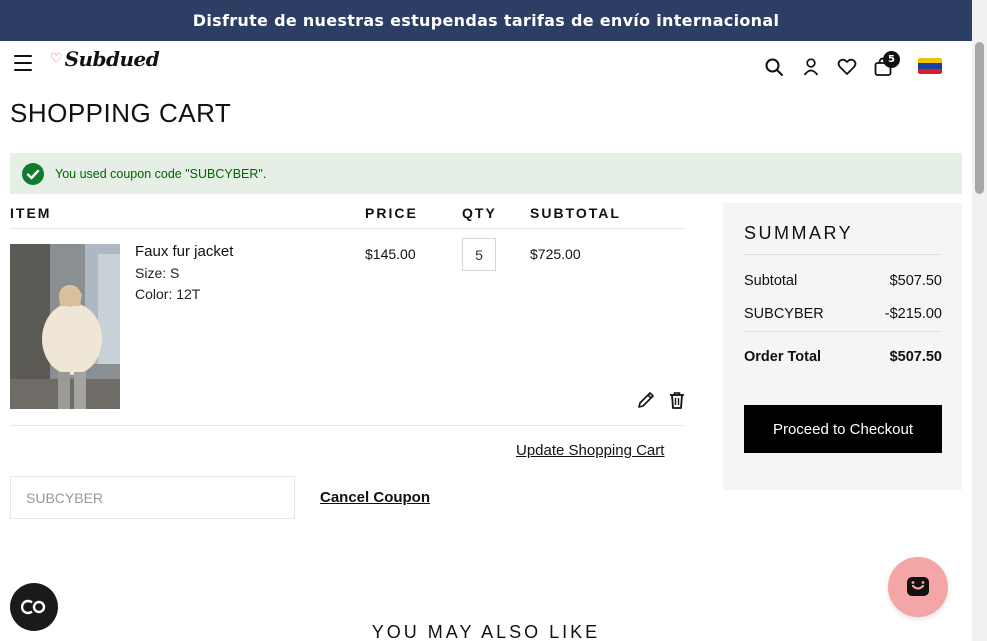  I want to click on accessibility-widget-button, so click(34, 607).